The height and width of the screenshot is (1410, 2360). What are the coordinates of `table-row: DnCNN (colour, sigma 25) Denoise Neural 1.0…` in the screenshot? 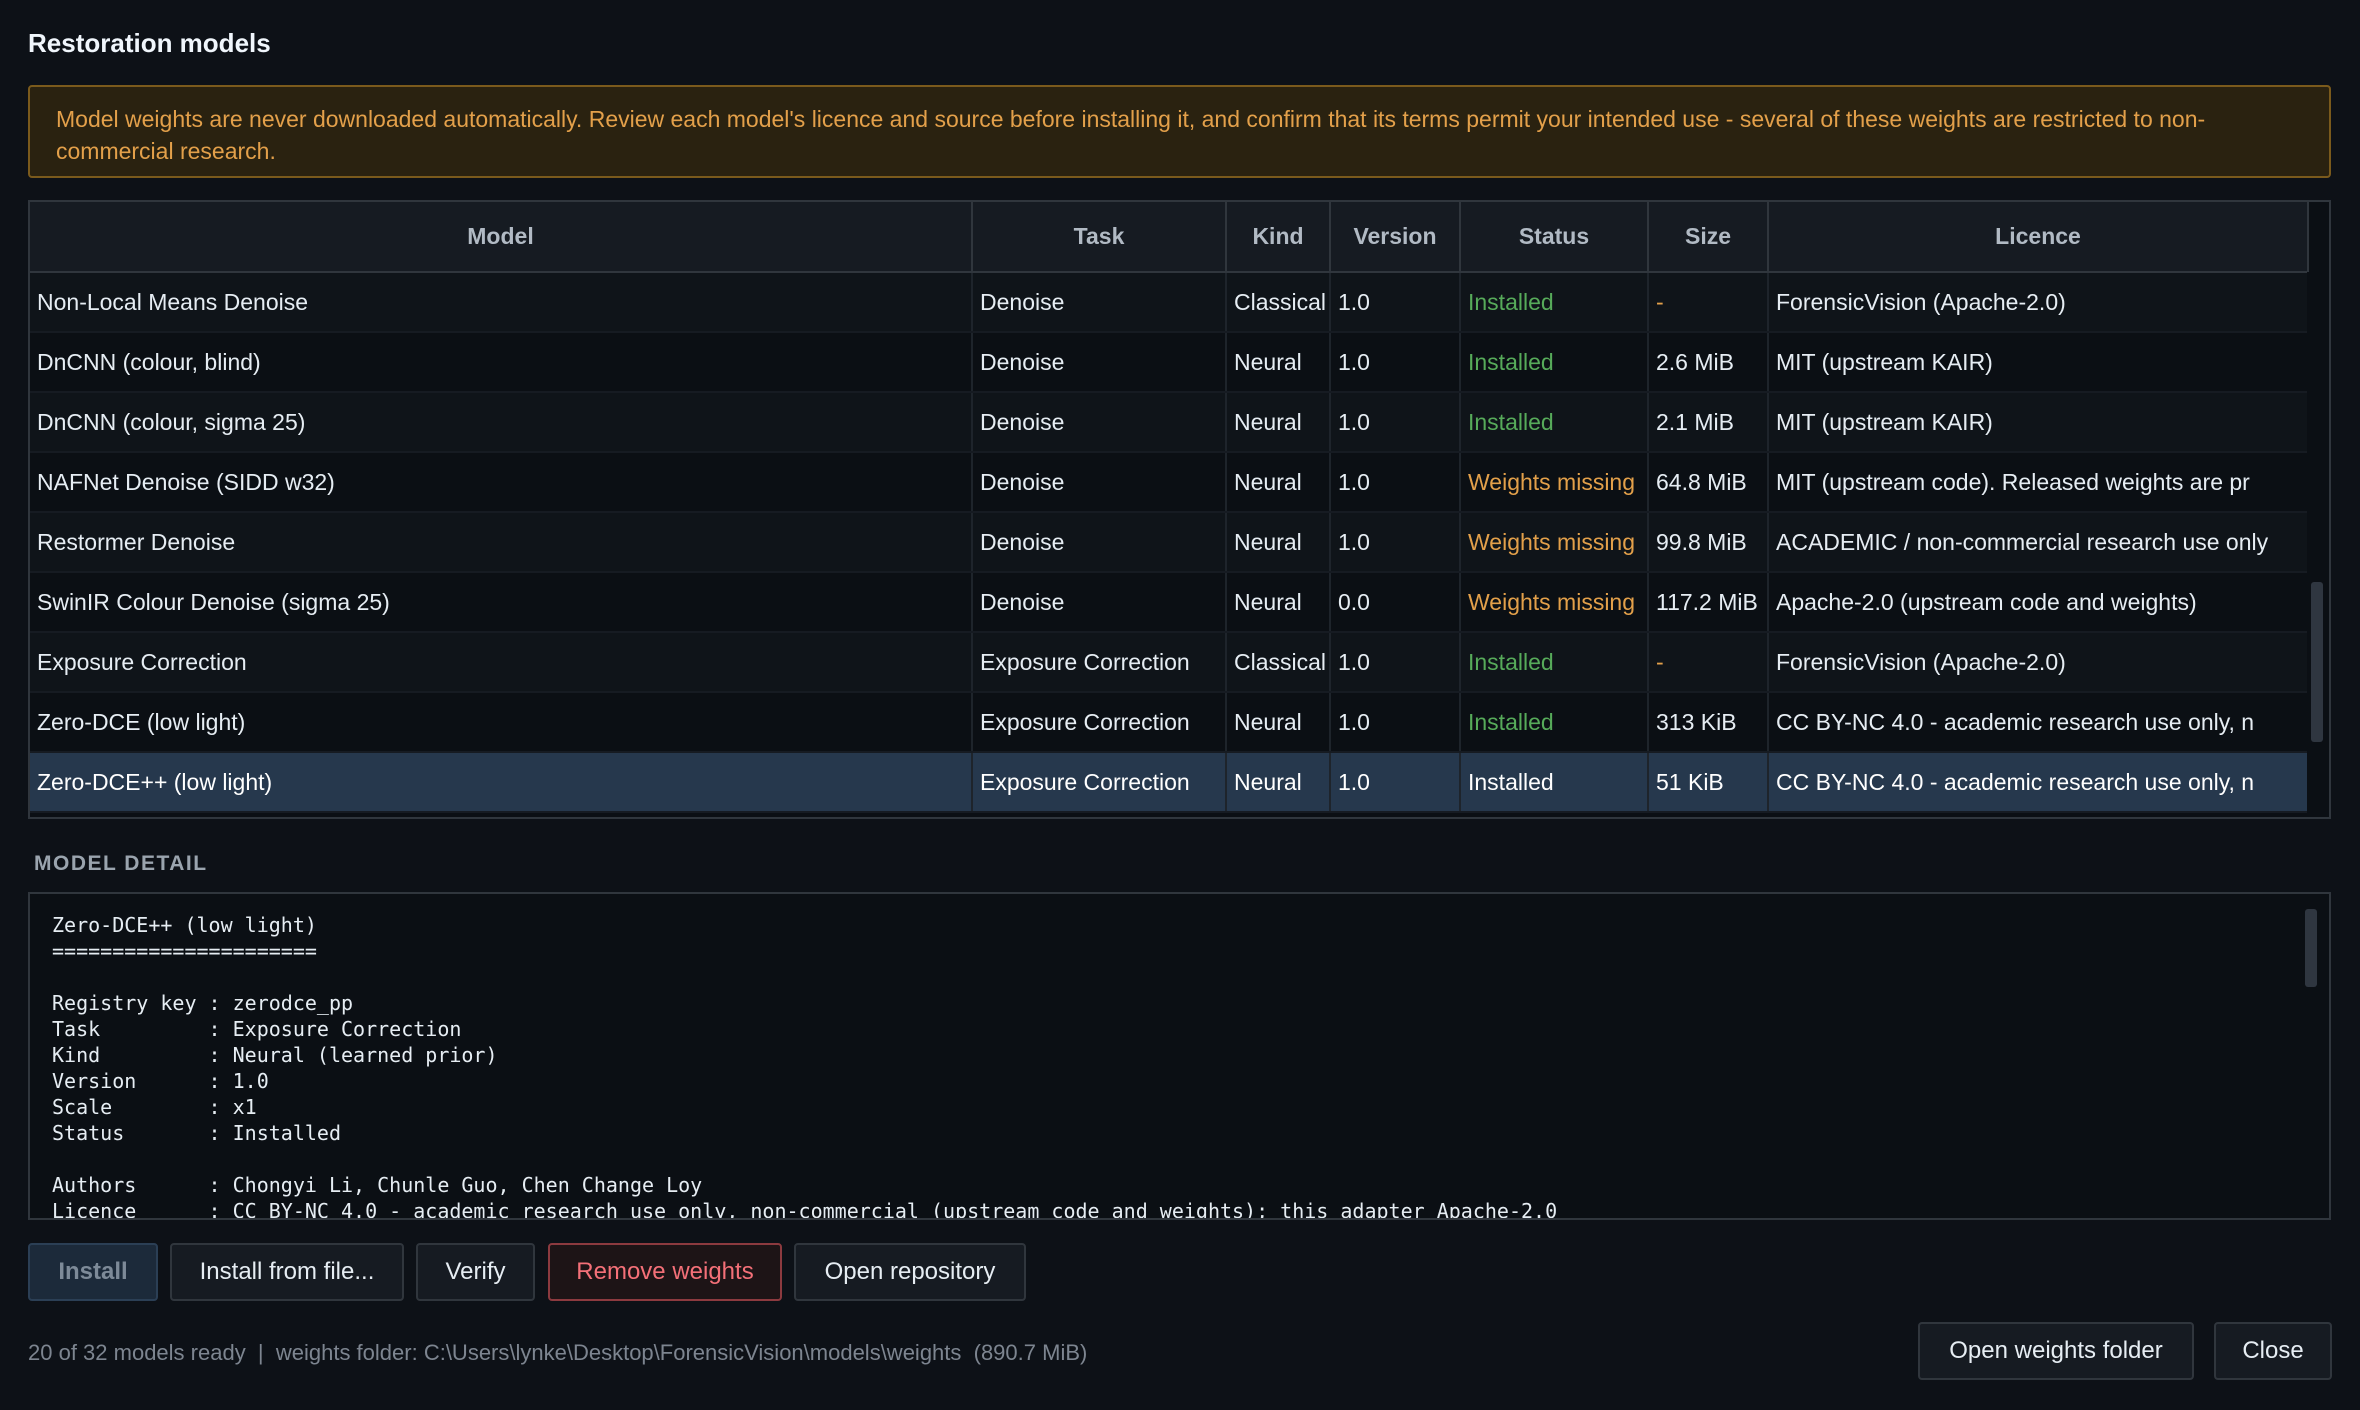 It's located at (1169, 422).